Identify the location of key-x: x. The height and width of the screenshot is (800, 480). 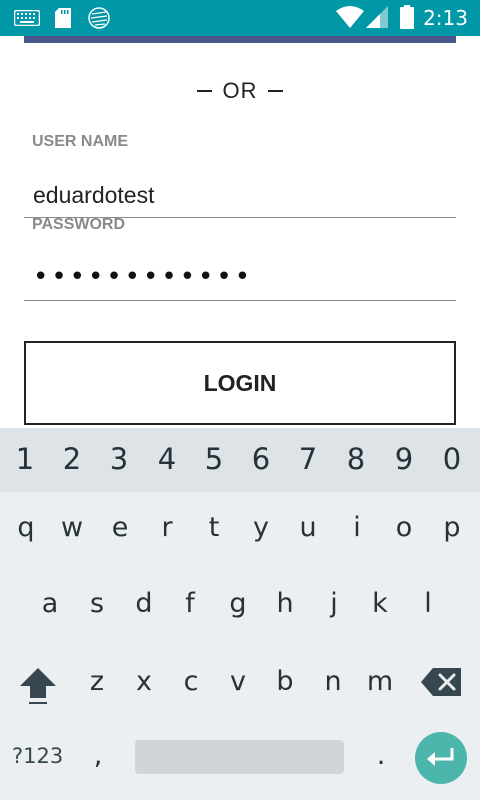
(144, 681).